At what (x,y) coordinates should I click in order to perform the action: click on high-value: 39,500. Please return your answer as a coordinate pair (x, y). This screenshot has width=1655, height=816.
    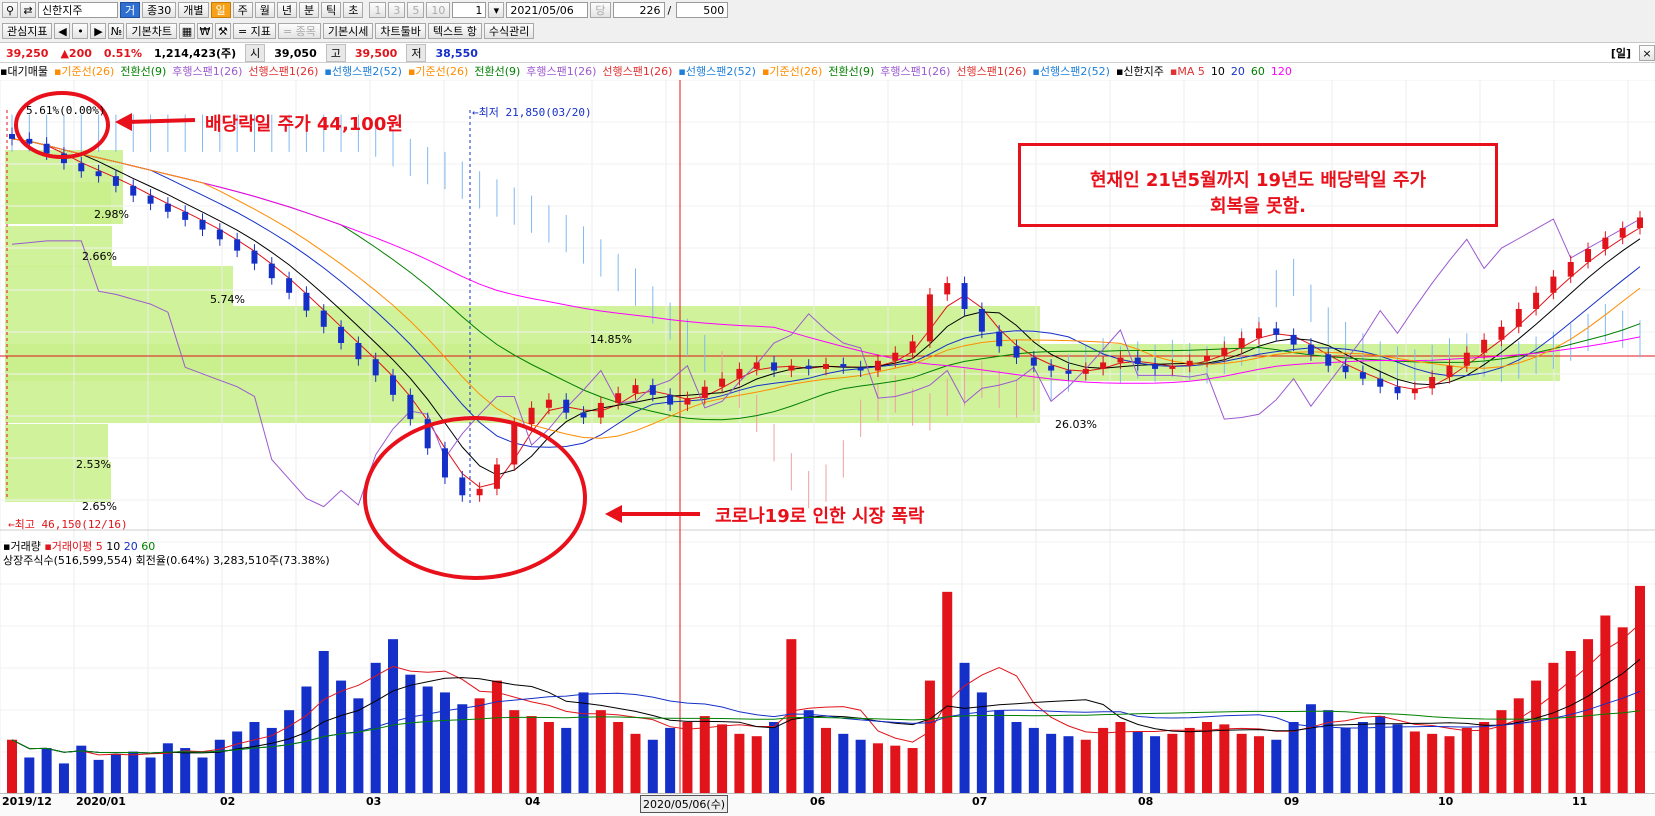
    Looking at the image, I should click on (376, 53).